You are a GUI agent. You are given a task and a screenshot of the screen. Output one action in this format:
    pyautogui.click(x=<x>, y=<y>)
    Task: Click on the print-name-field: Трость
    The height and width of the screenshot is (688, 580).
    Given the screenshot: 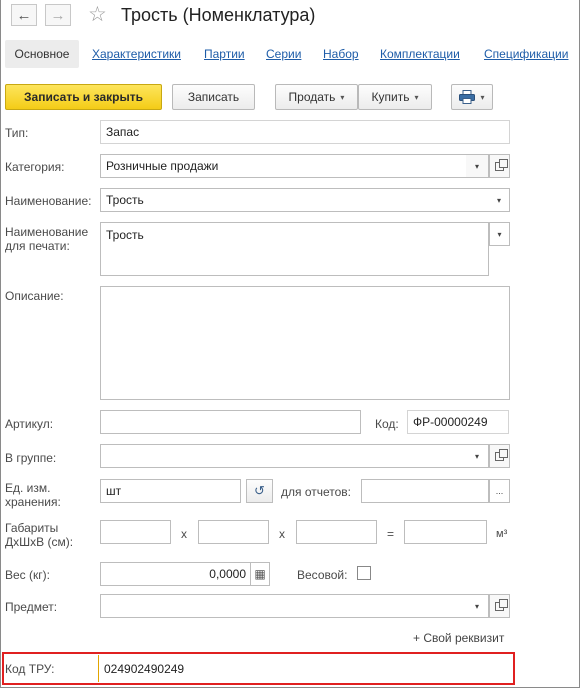 What is the action you would take?
    pyautogui.click(x=294, y=249)
    